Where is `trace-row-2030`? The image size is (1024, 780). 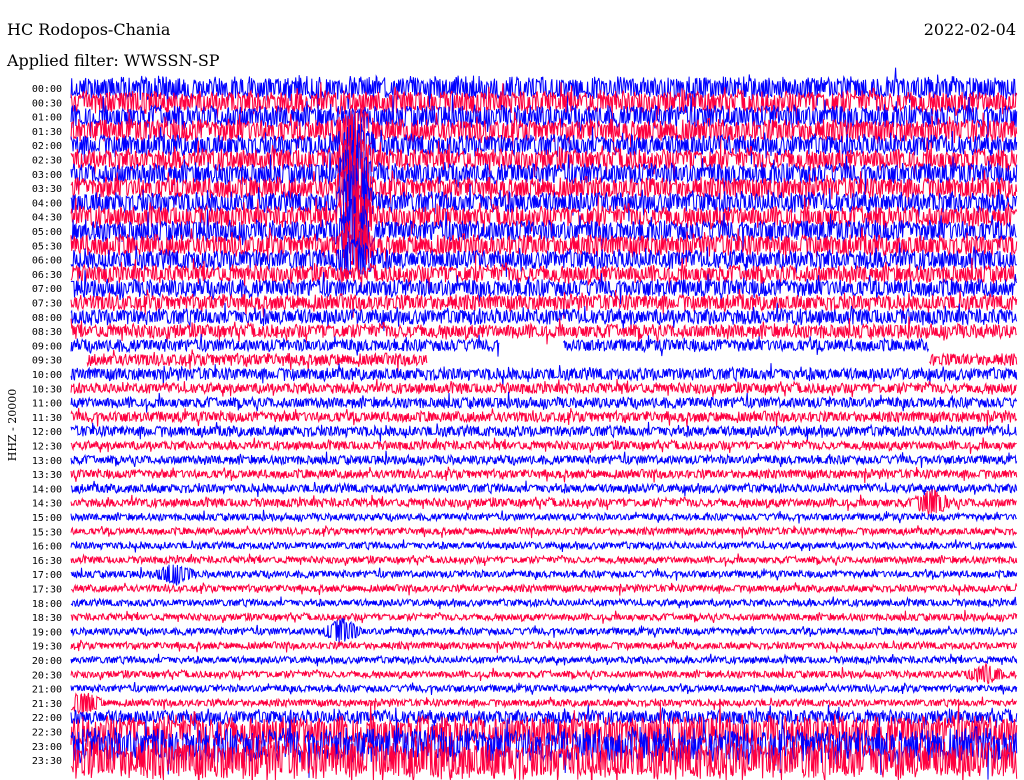
trace-row-2030 is located at coordinates (543, 673).